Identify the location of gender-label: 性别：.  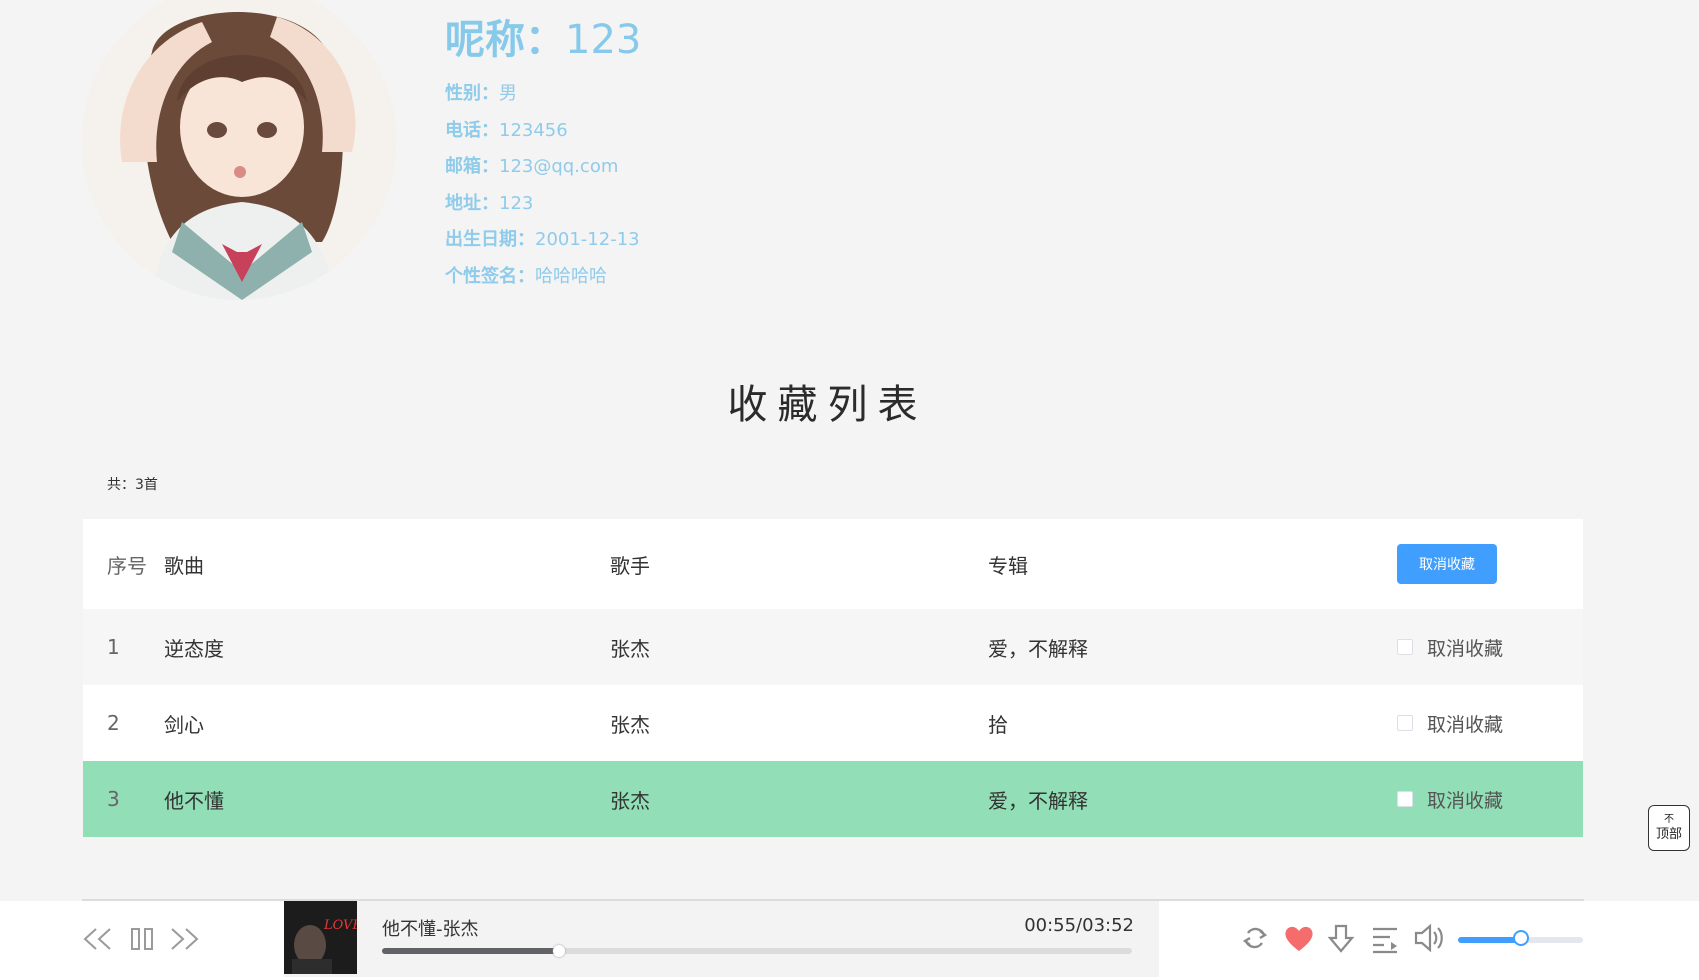
(472, 93).